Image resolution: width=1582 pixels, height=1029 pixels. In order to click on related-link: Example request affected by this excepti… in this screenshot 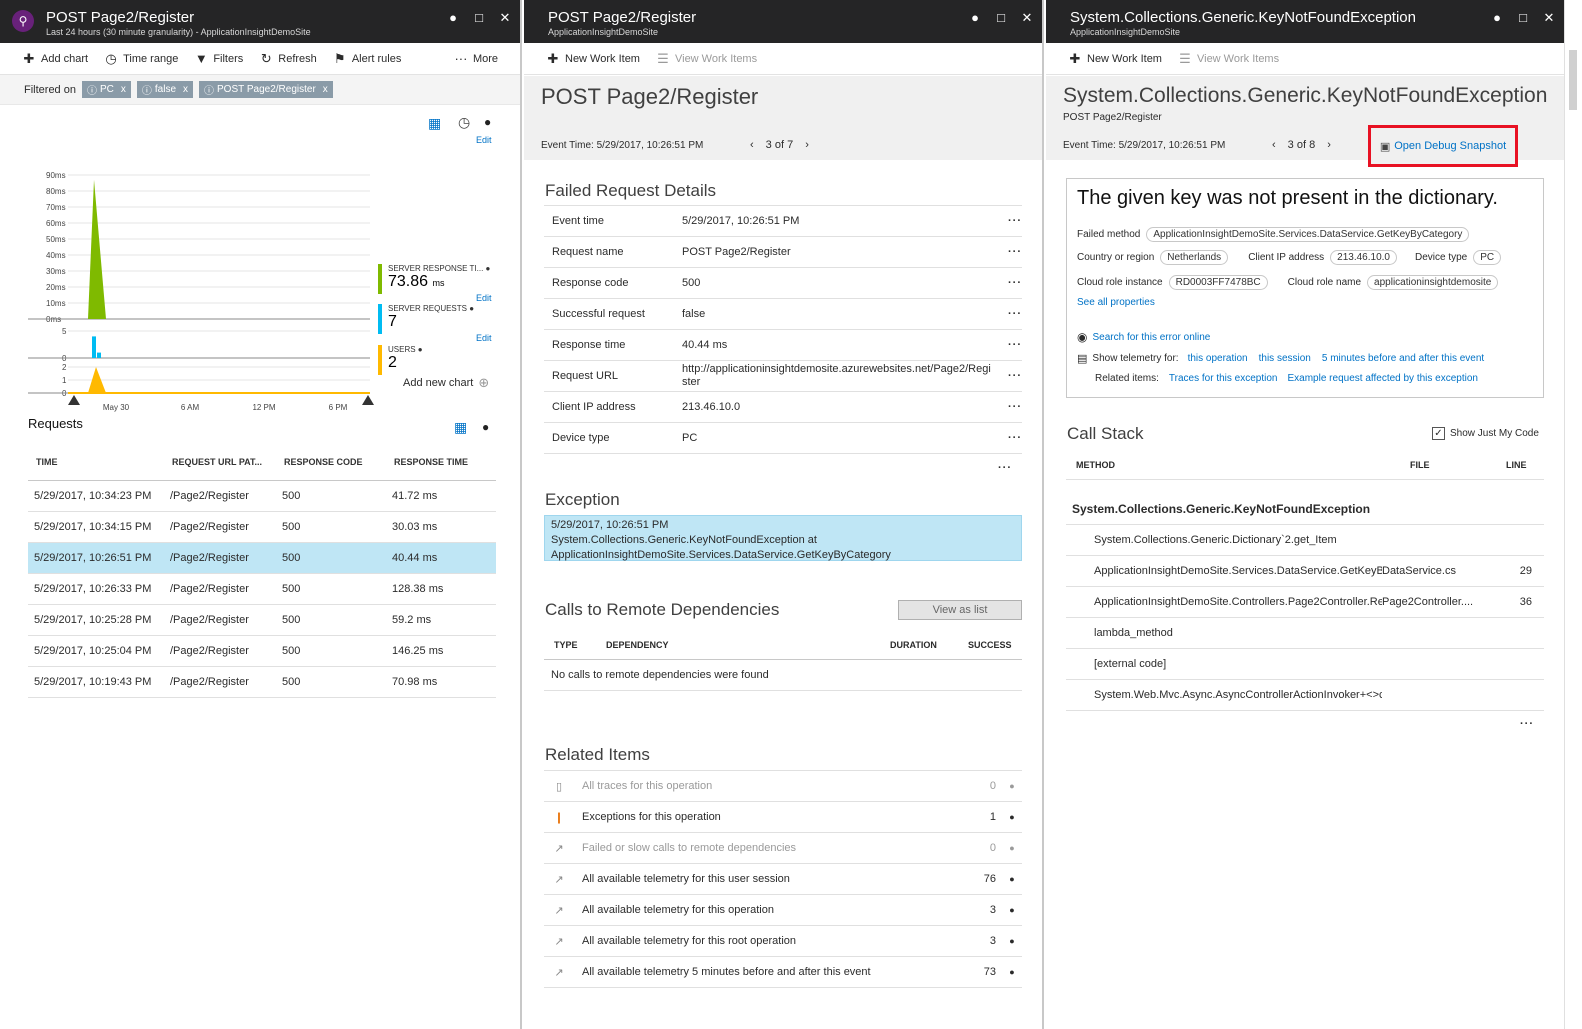, I will do `click(1383, 378)`.